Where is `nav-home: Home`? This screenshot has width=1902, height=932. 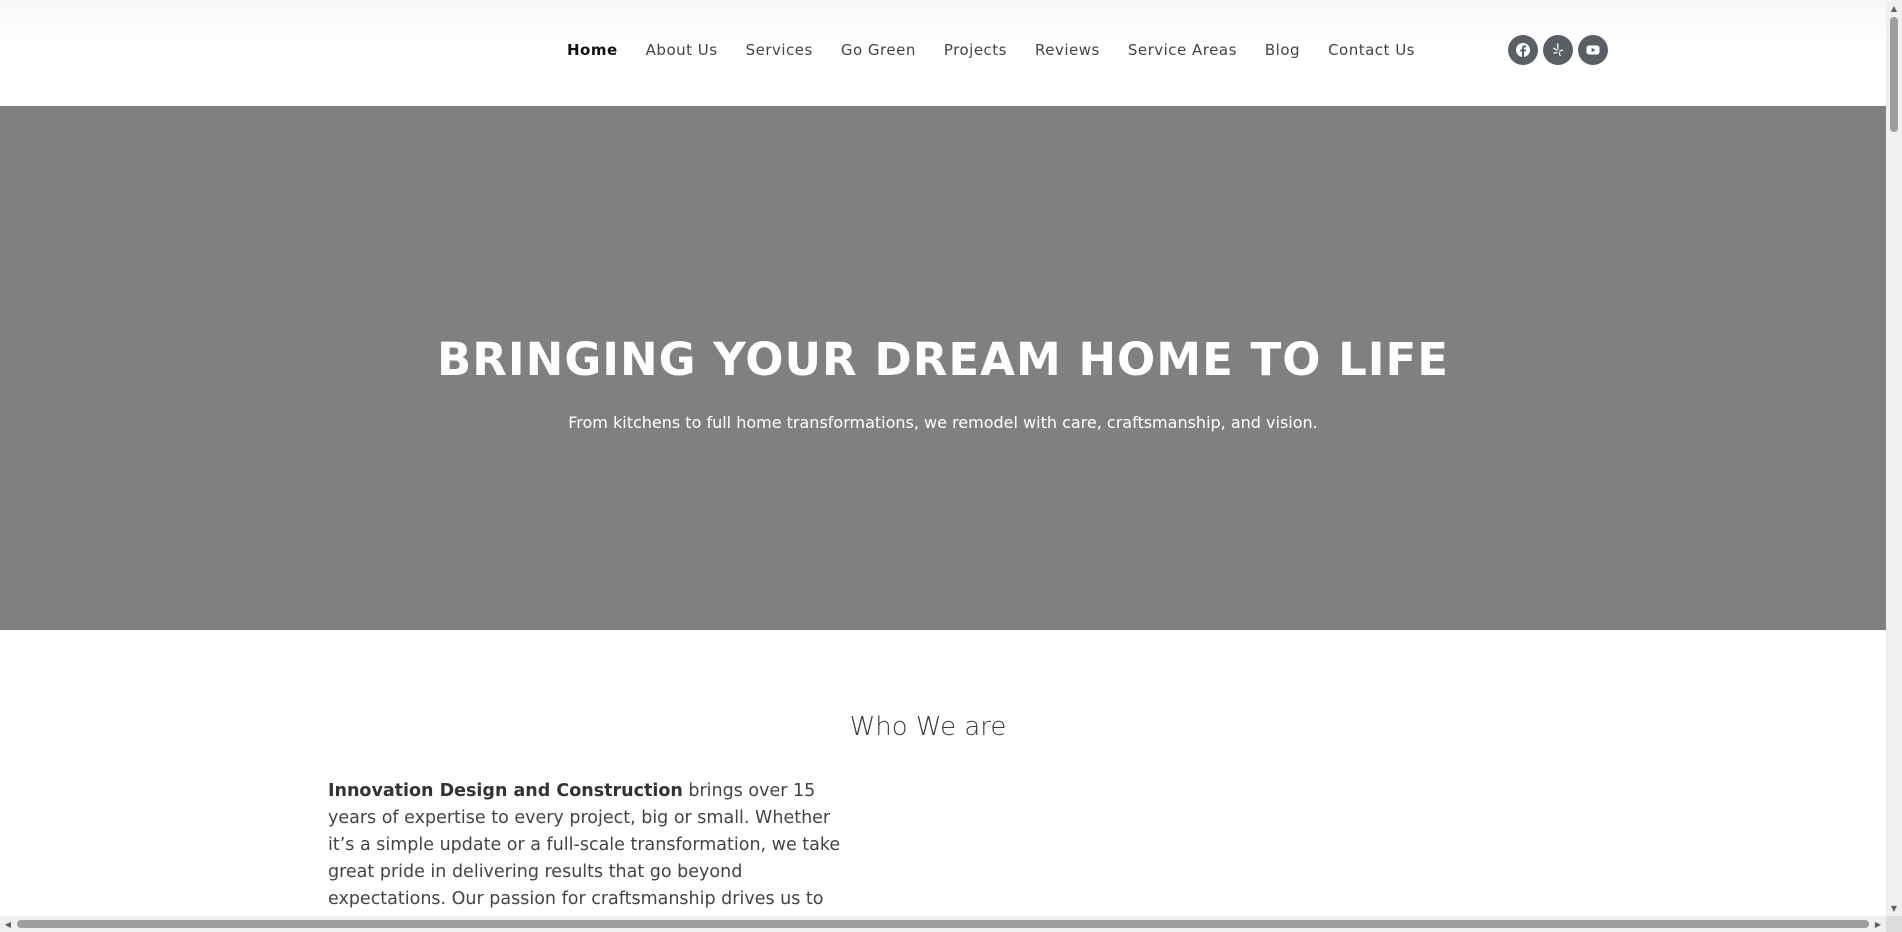
nav-home: Home is located at coordinates (592, 50).